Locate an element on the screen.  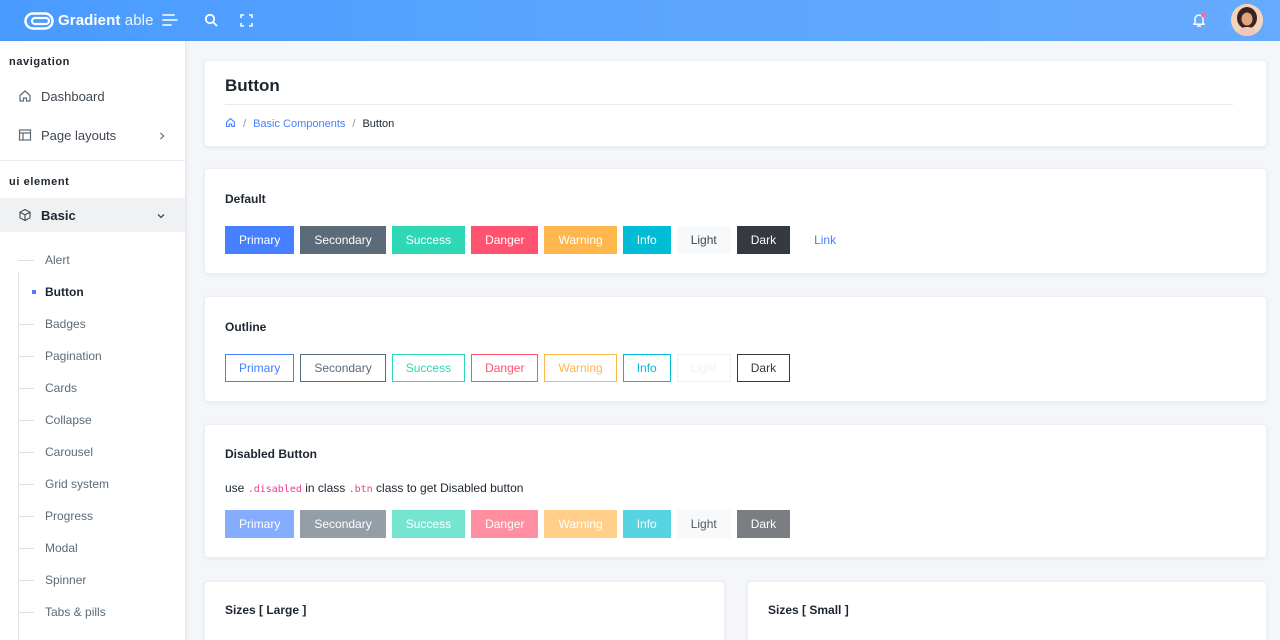
card-title: Sizes [ Small ] is located at coordinates (808, 610).